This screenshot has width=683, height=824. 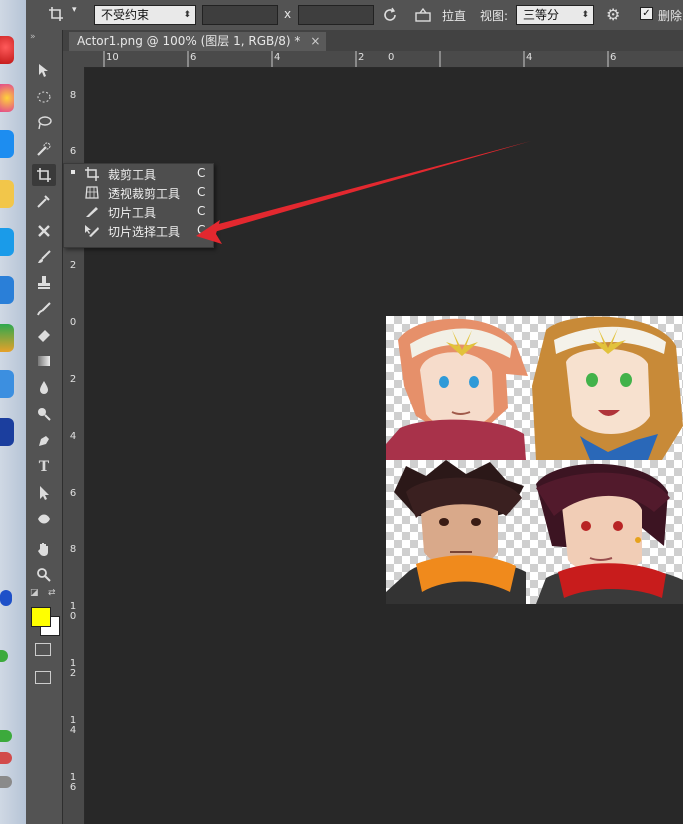 What do you see at coordinates (73, 782) in the screenshot?
I see `ruler-label: 1 6` at bounding box center [73, 782].